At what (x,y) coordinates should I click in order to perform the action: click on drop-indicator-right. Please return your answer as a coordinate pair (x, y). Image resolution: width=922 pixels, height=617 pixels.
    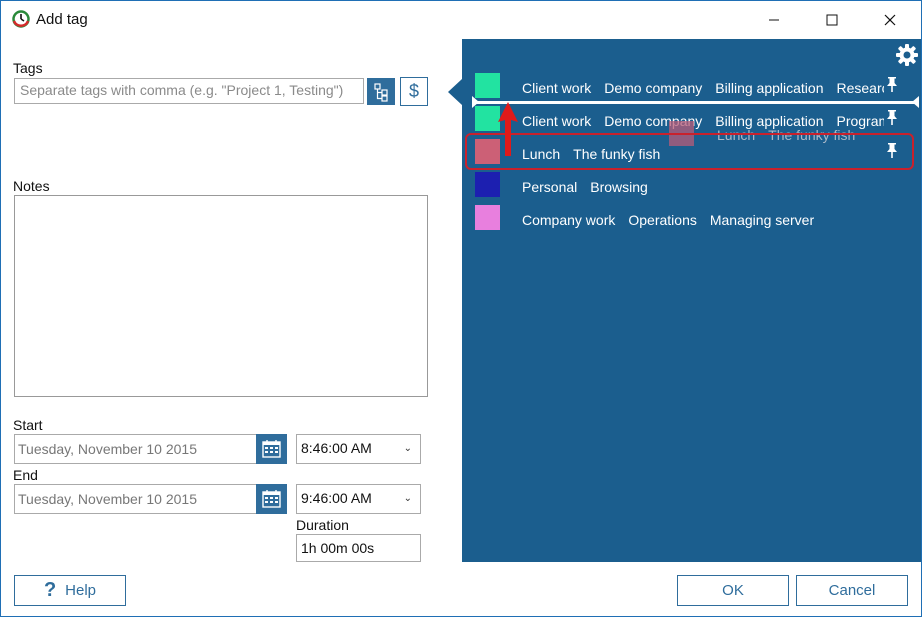
    Looking at the image, I should click on (915, 102).